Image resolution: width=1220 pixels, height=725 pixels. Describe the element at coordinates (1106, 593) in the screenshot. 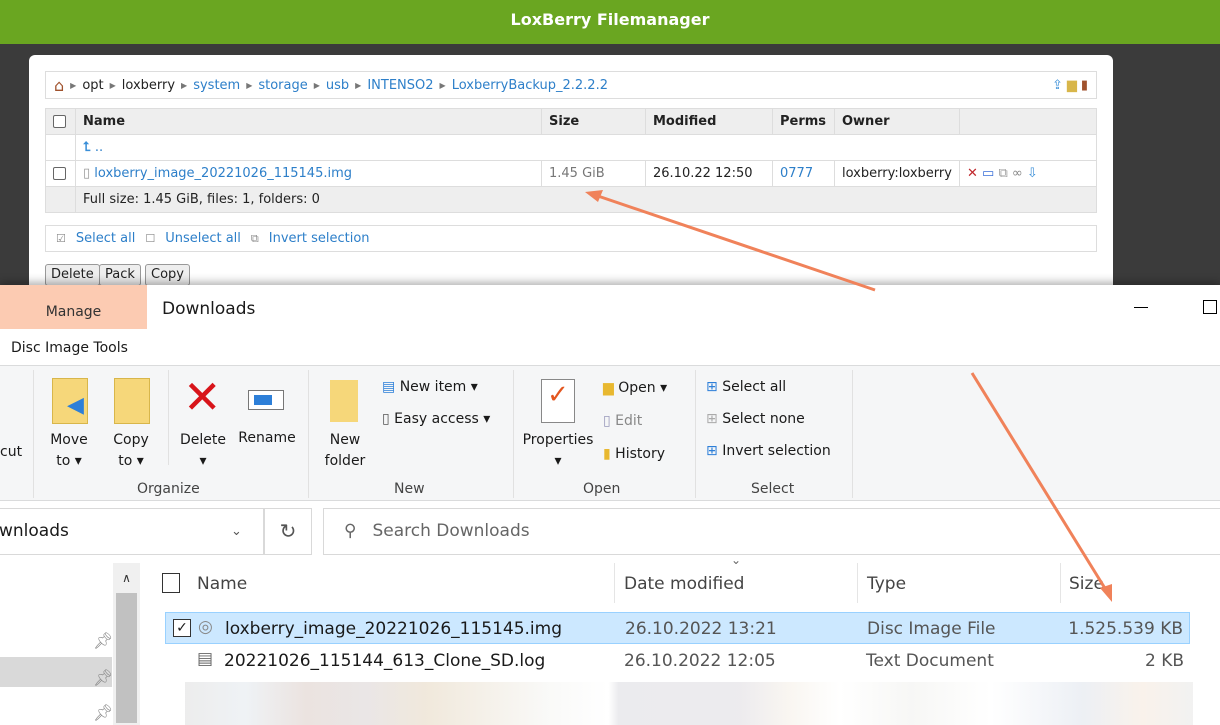

I see `arrow-head-bottom` at that location.